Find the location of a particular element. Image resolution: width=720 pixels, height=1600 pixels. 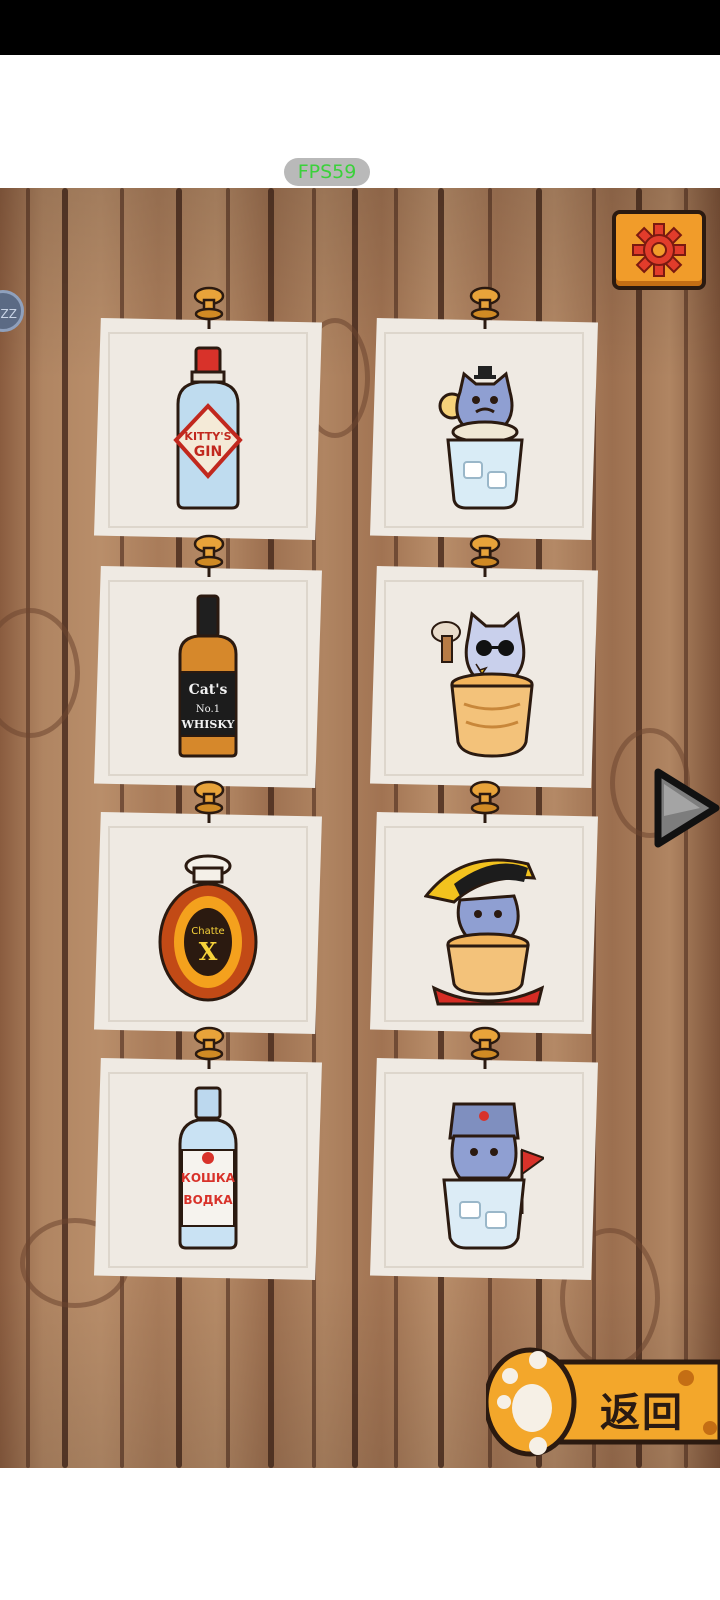

gin-label-line1: KITTY'S is located at coordinates (207, 436).